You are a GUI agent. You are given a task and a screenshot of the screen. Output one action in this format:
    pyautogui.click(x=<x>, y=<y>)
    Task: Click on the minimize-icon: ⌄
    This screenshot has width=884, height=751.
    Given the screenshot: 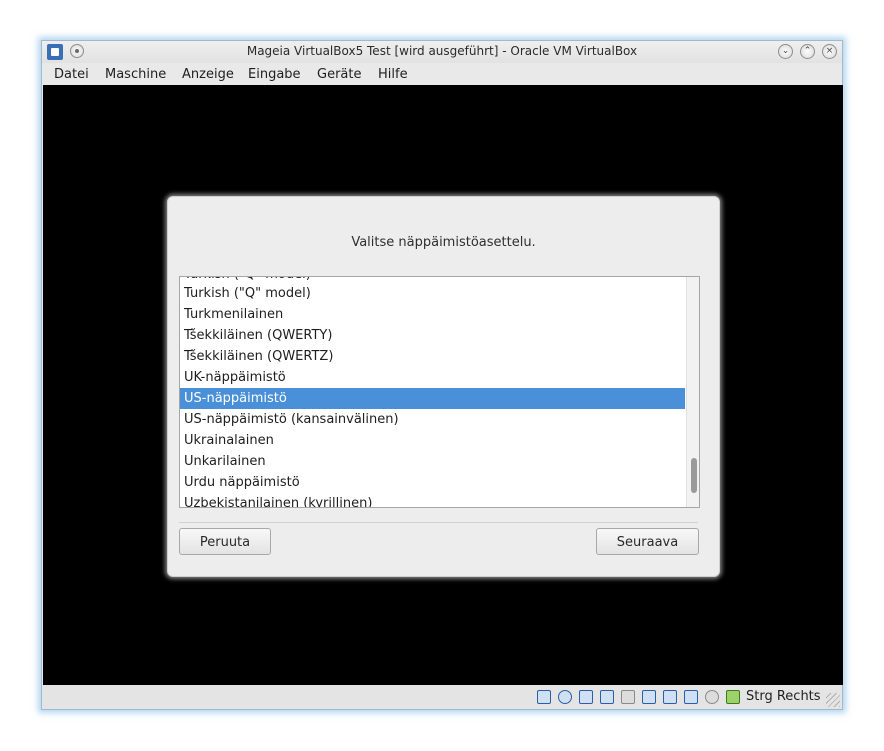 What is the action you would take?
    pyautogui.click(x=785, y=51)
    